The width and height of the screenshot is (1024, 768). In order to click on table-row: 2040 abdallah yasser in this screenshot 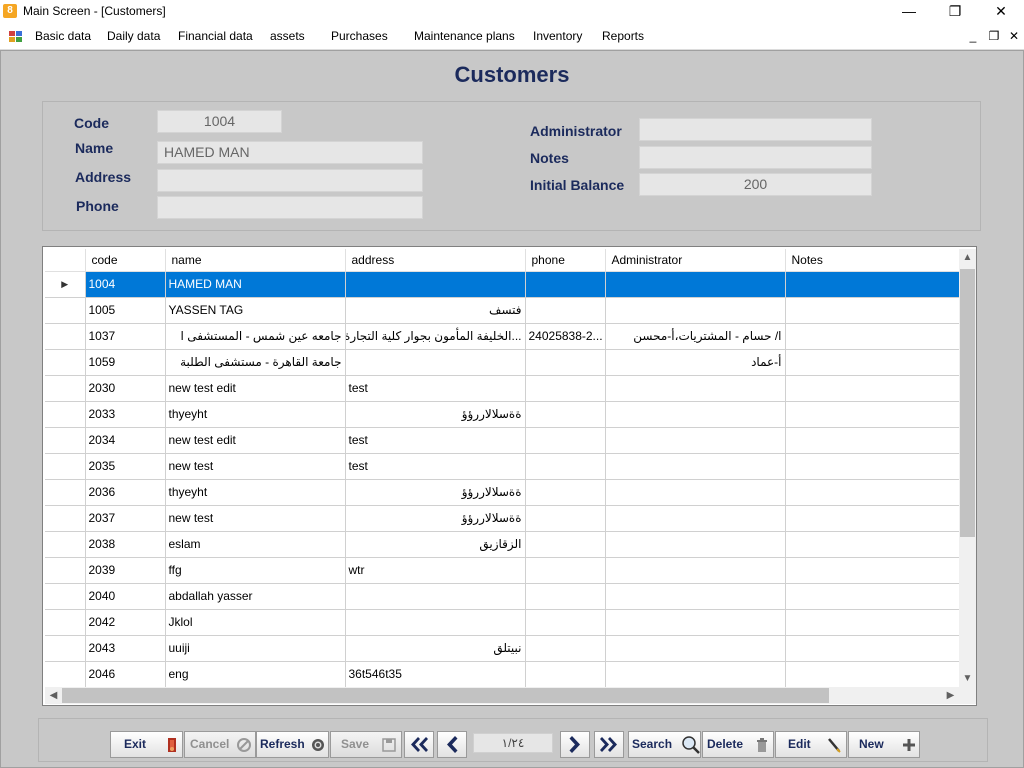, I will do `click(502, 596)`.